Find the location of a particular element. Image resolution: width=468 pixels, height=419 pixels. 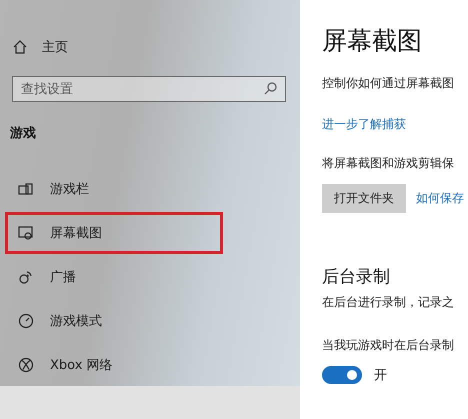

search-icon is located at coordinates (270, 88).